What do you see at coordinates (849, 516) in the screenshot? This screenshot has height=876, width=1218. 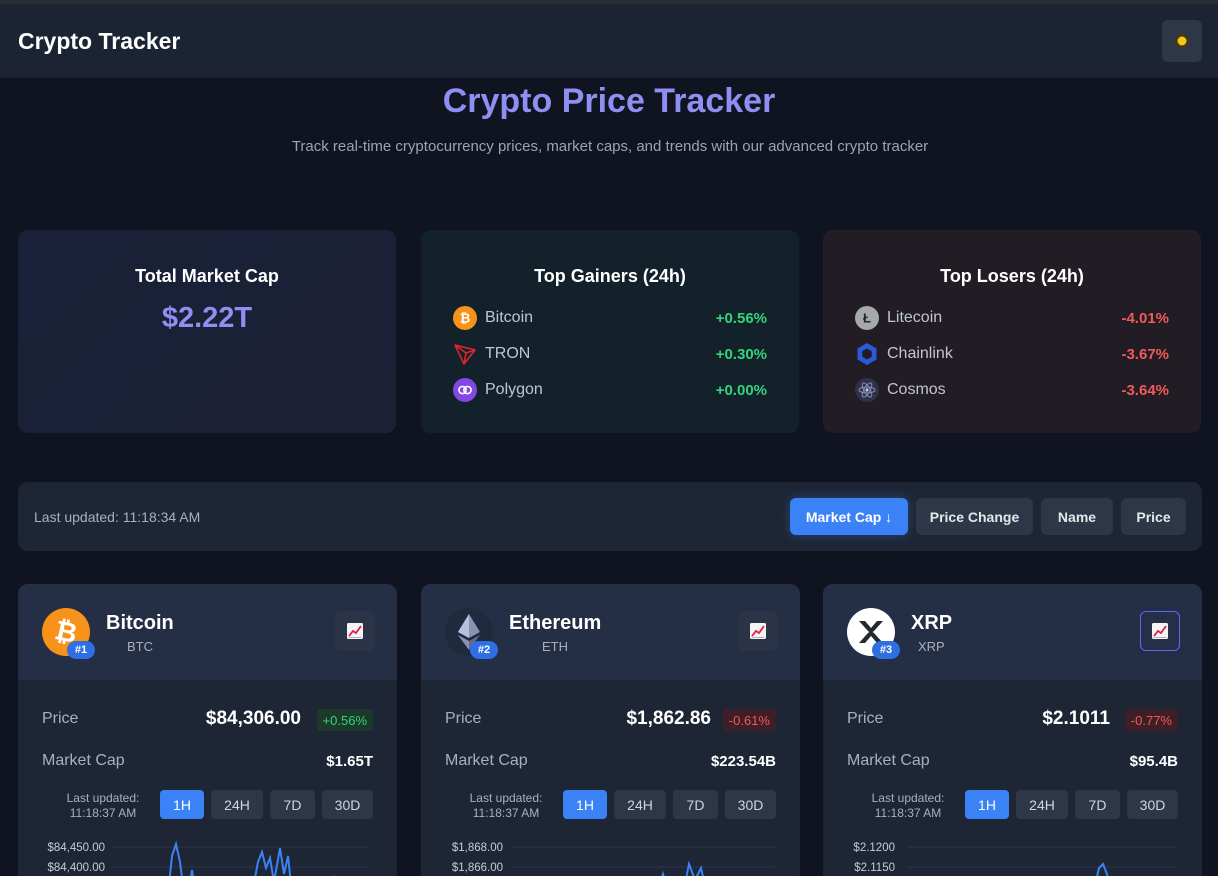 I see `sort-market-cap-button: Market Cap ↓` at bounding box center [849, 516].